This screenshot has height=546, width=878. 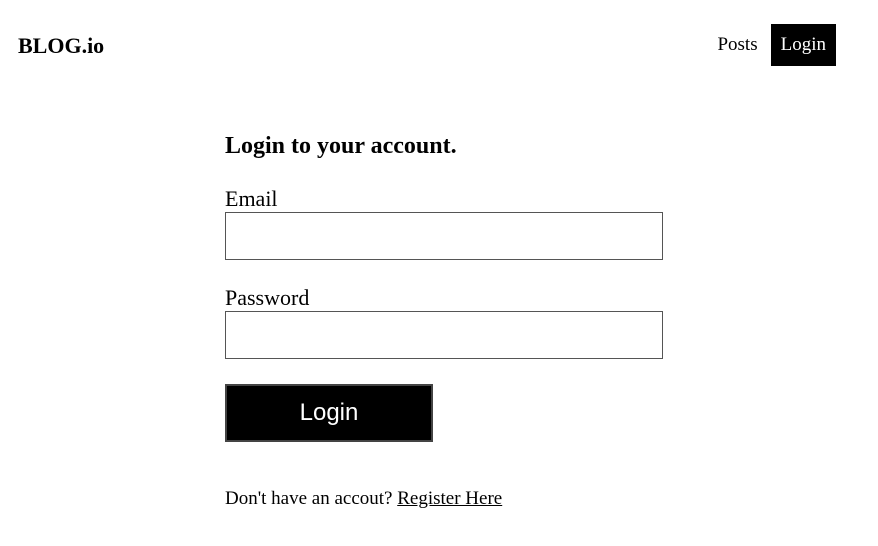 What do you see at coordinates (267, 297) in the screenshot?
I see `password-label: Password` at bounding box center [267, 297].